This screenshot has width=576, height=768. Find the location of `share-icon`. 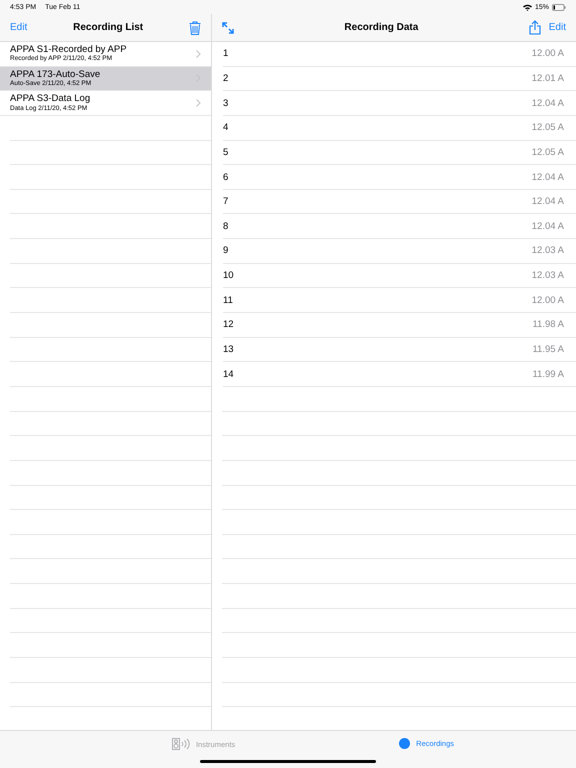

share-icon is located at coordinates (534, 27).